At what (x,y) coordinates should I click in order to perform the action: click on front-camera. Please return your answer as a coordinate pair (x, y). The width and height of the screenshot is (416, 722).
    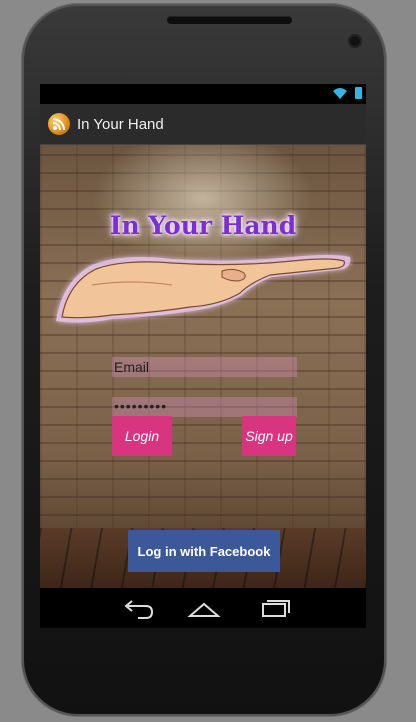
    Looking at the image, I should click on (355, 41).